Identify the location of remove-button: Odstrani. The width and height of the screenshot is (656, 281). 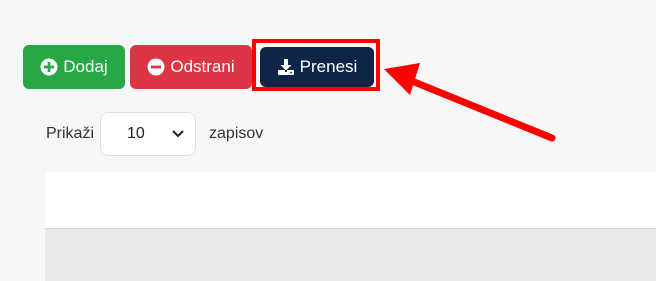
(191, 67).